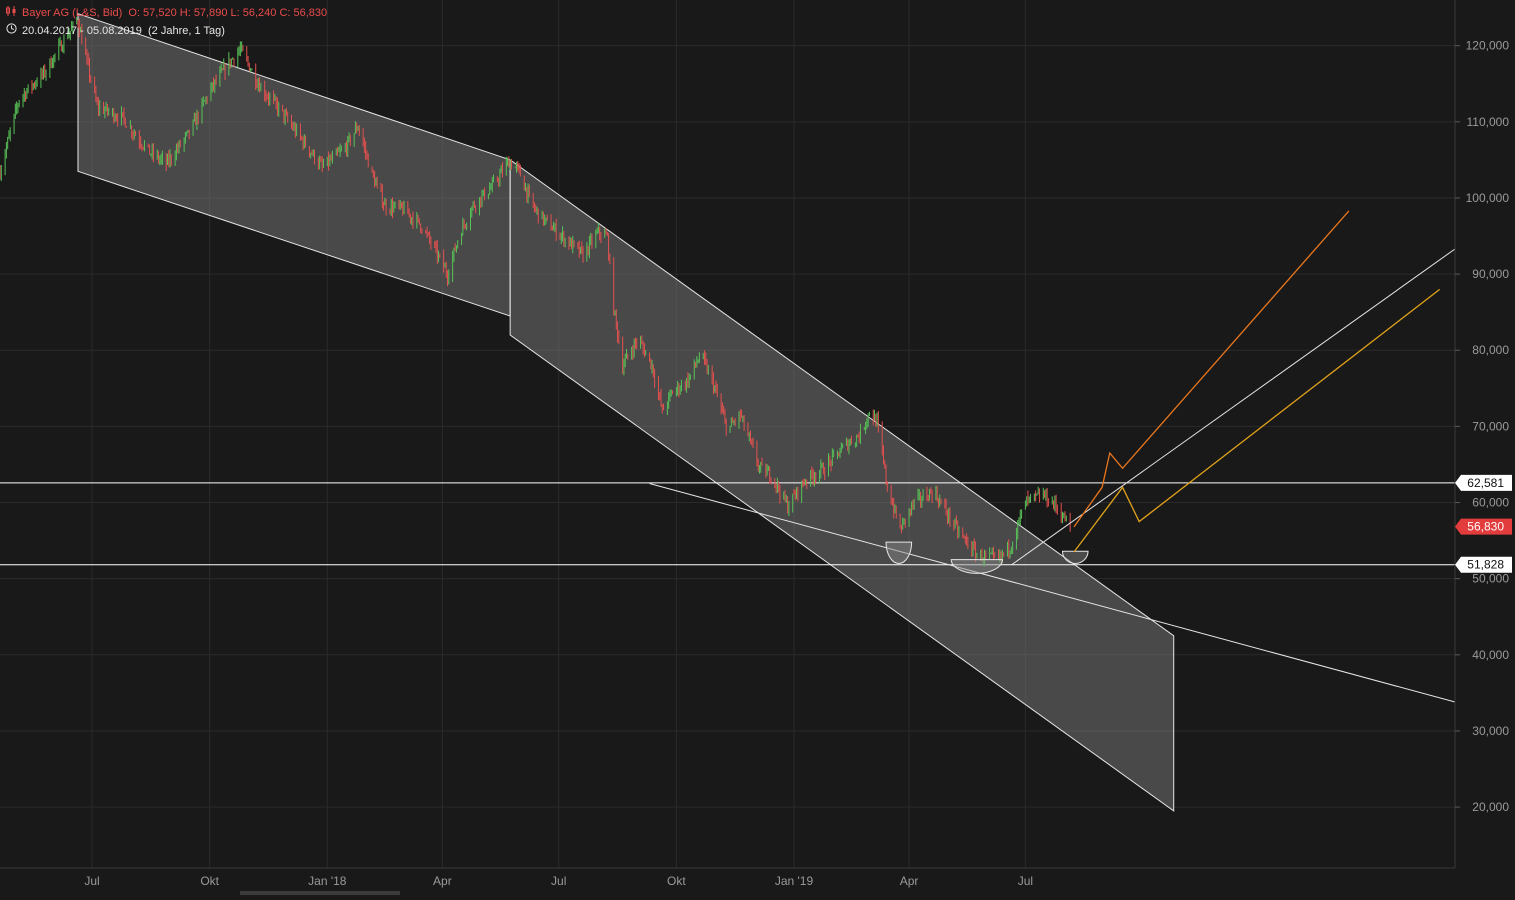  I want to click on y-tick-label: 100,000, so click(1488, 198).